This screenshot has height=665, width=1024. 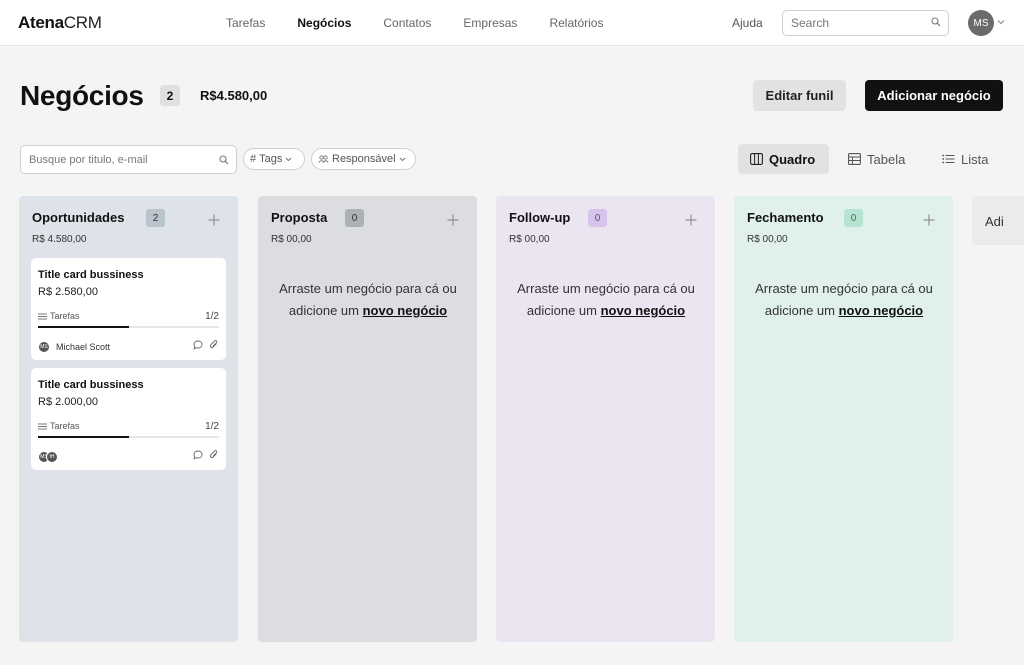 What do you see at coordinates (83, 347) in the screenshot?
I see `owner-name: Michael Scott` at bounding box center [83, 347].